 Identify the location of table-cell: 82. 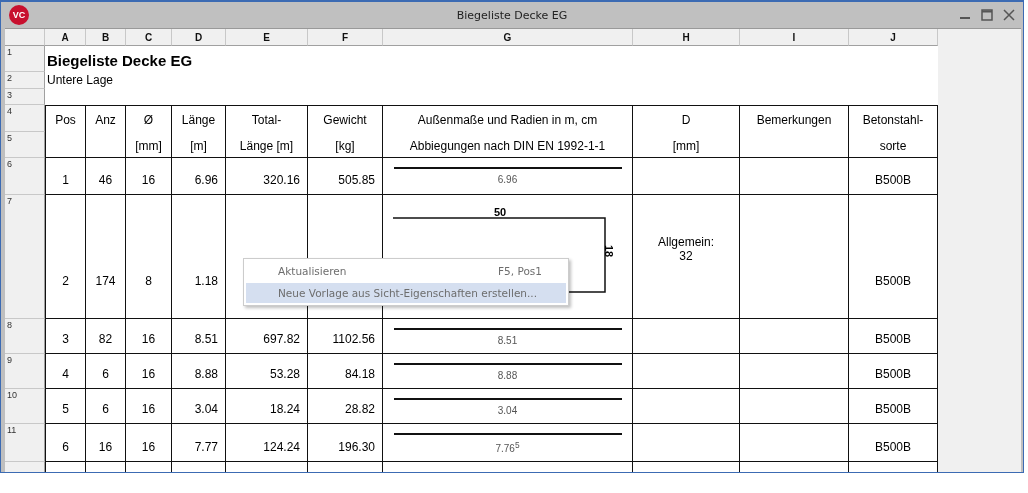
(106, 336).